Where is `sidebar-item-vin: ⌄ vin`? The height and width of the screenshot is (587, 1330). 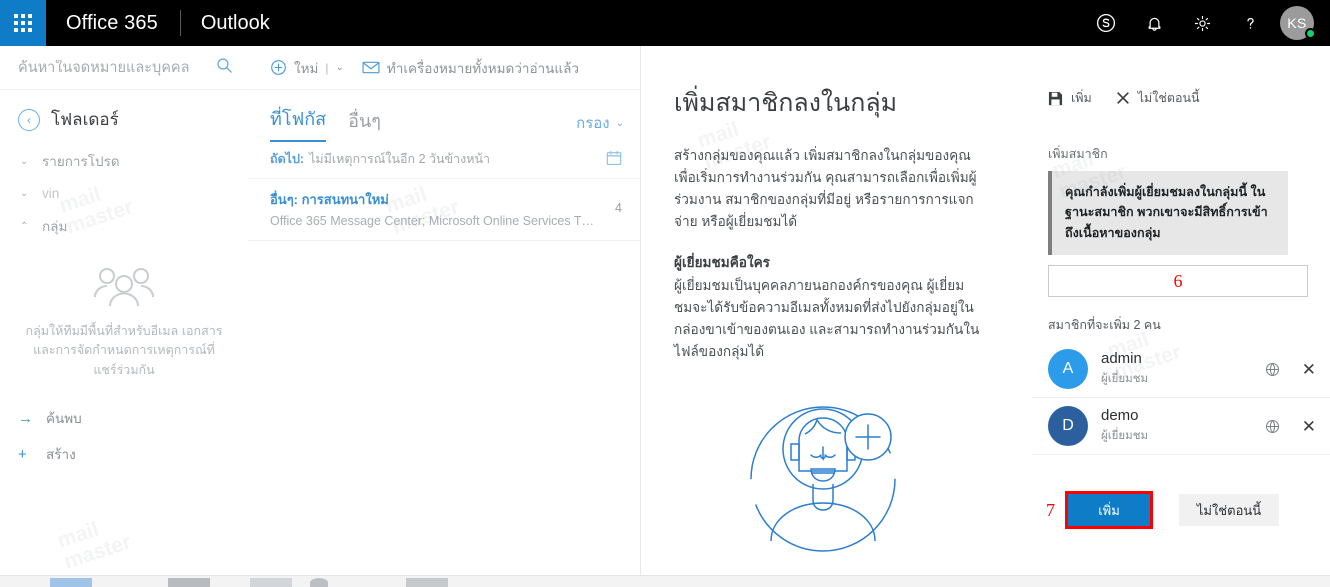 sidebar-item-vin: ⌄ vin is located at coordinates (124, 193).